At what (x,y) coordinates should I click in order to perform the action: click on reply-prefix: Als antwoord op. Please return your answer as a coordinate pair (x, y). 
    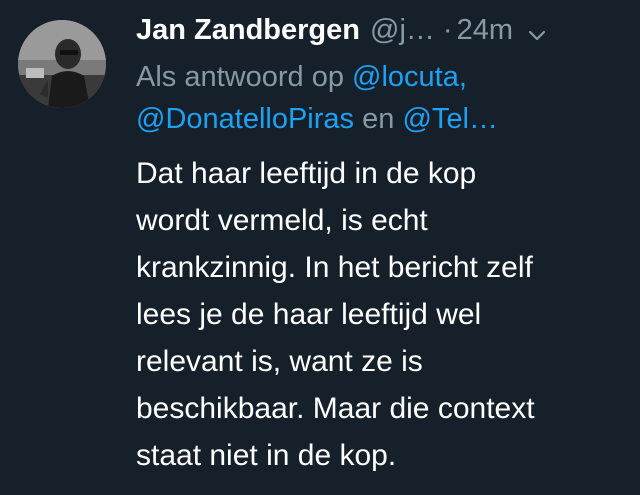
    Looking at the image, I should click on (240, 77).